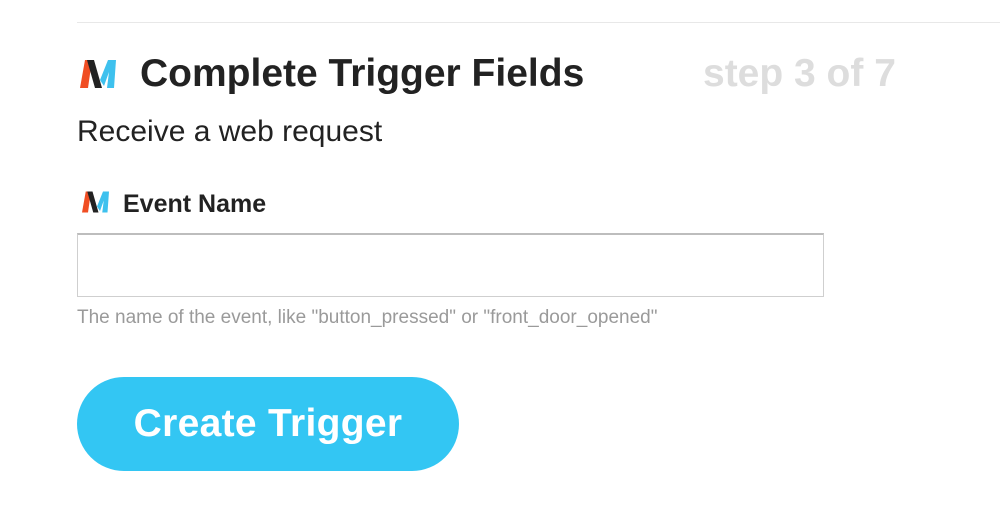 Image resolution: width=1000 pixels, height=519 pixels. Describe the element at coordinates (230, 131) in the screenshot. I see `trigger-subtitle: Receive a web request` at that location.